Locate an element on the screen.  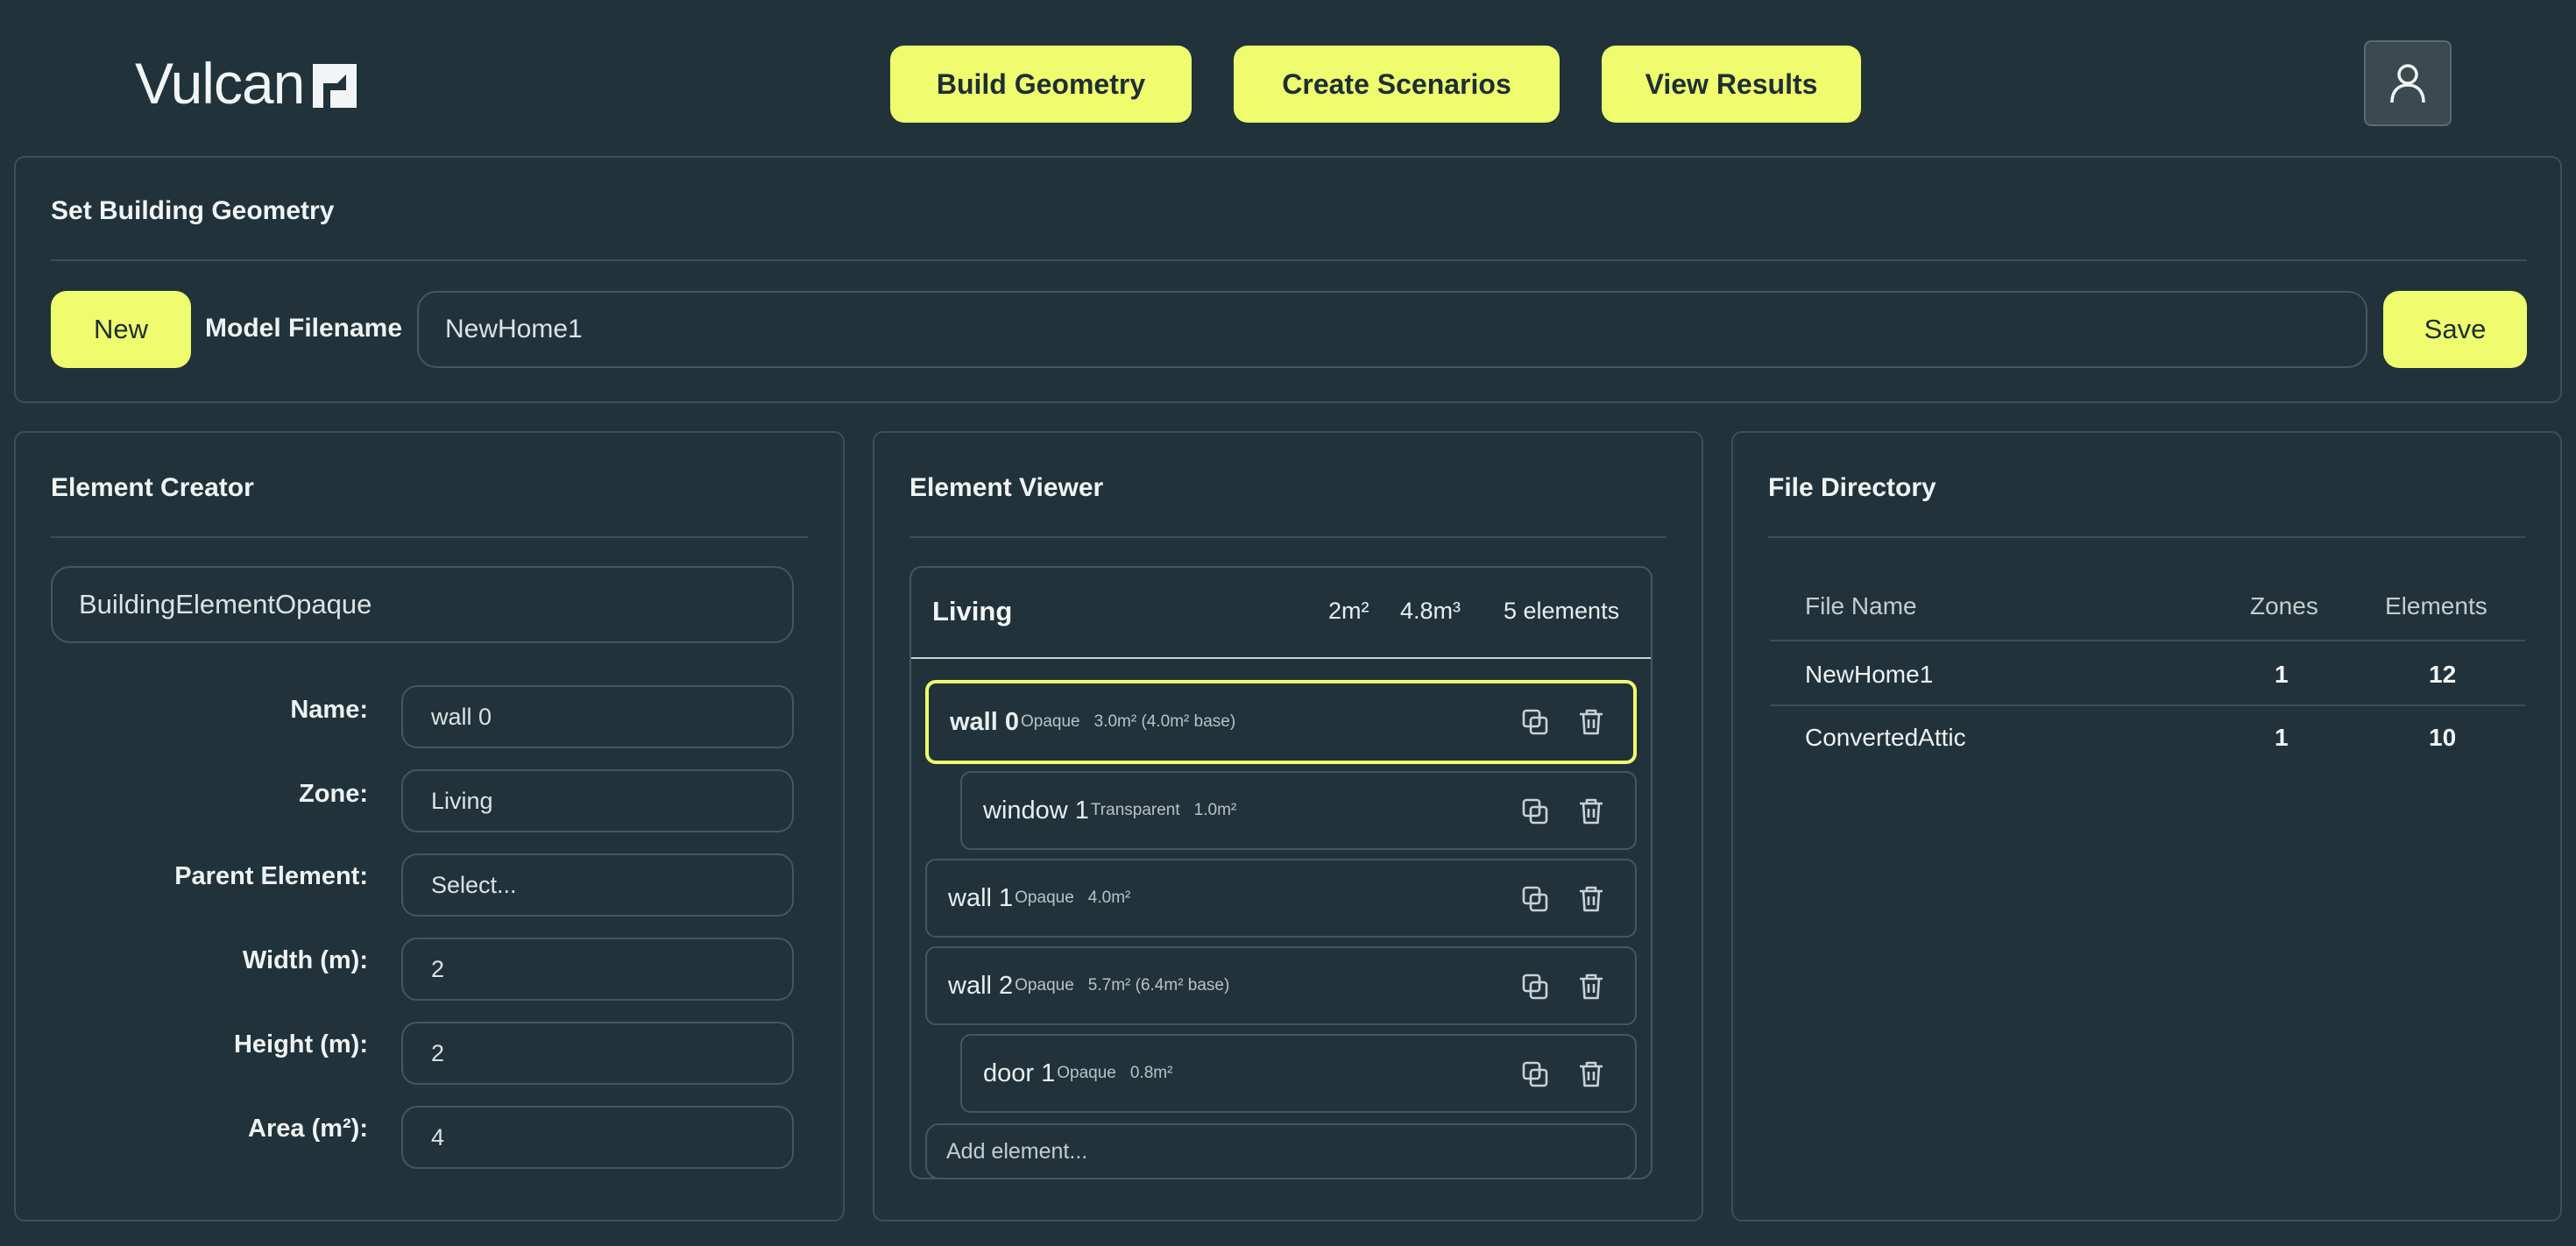
element-area: 0.8m² is located at coordinates (1151, 1073).